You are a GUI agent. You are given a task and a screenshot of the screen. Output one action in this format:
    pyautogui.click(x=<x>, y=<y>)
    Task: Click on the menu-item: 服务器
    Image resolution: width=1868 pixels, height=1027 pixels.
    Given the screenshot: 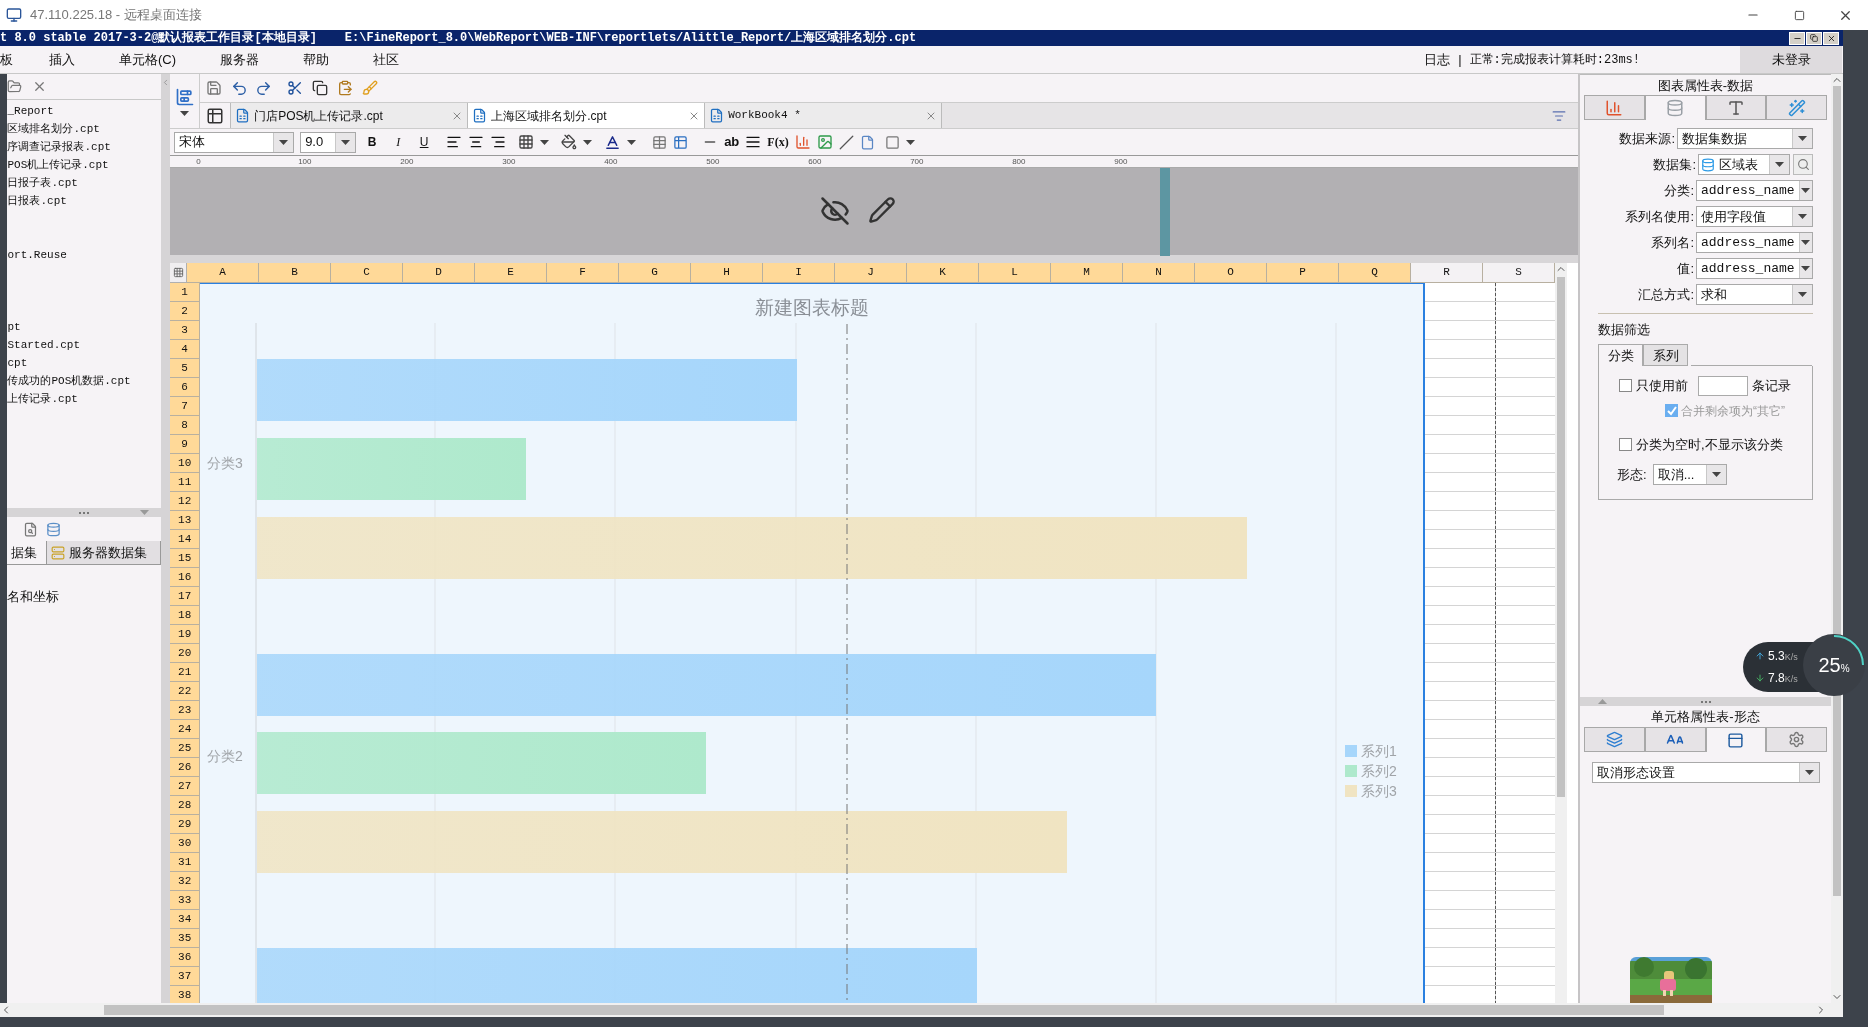 What is the action you would take?
    pyautogui.click(x=240, y=59)
    